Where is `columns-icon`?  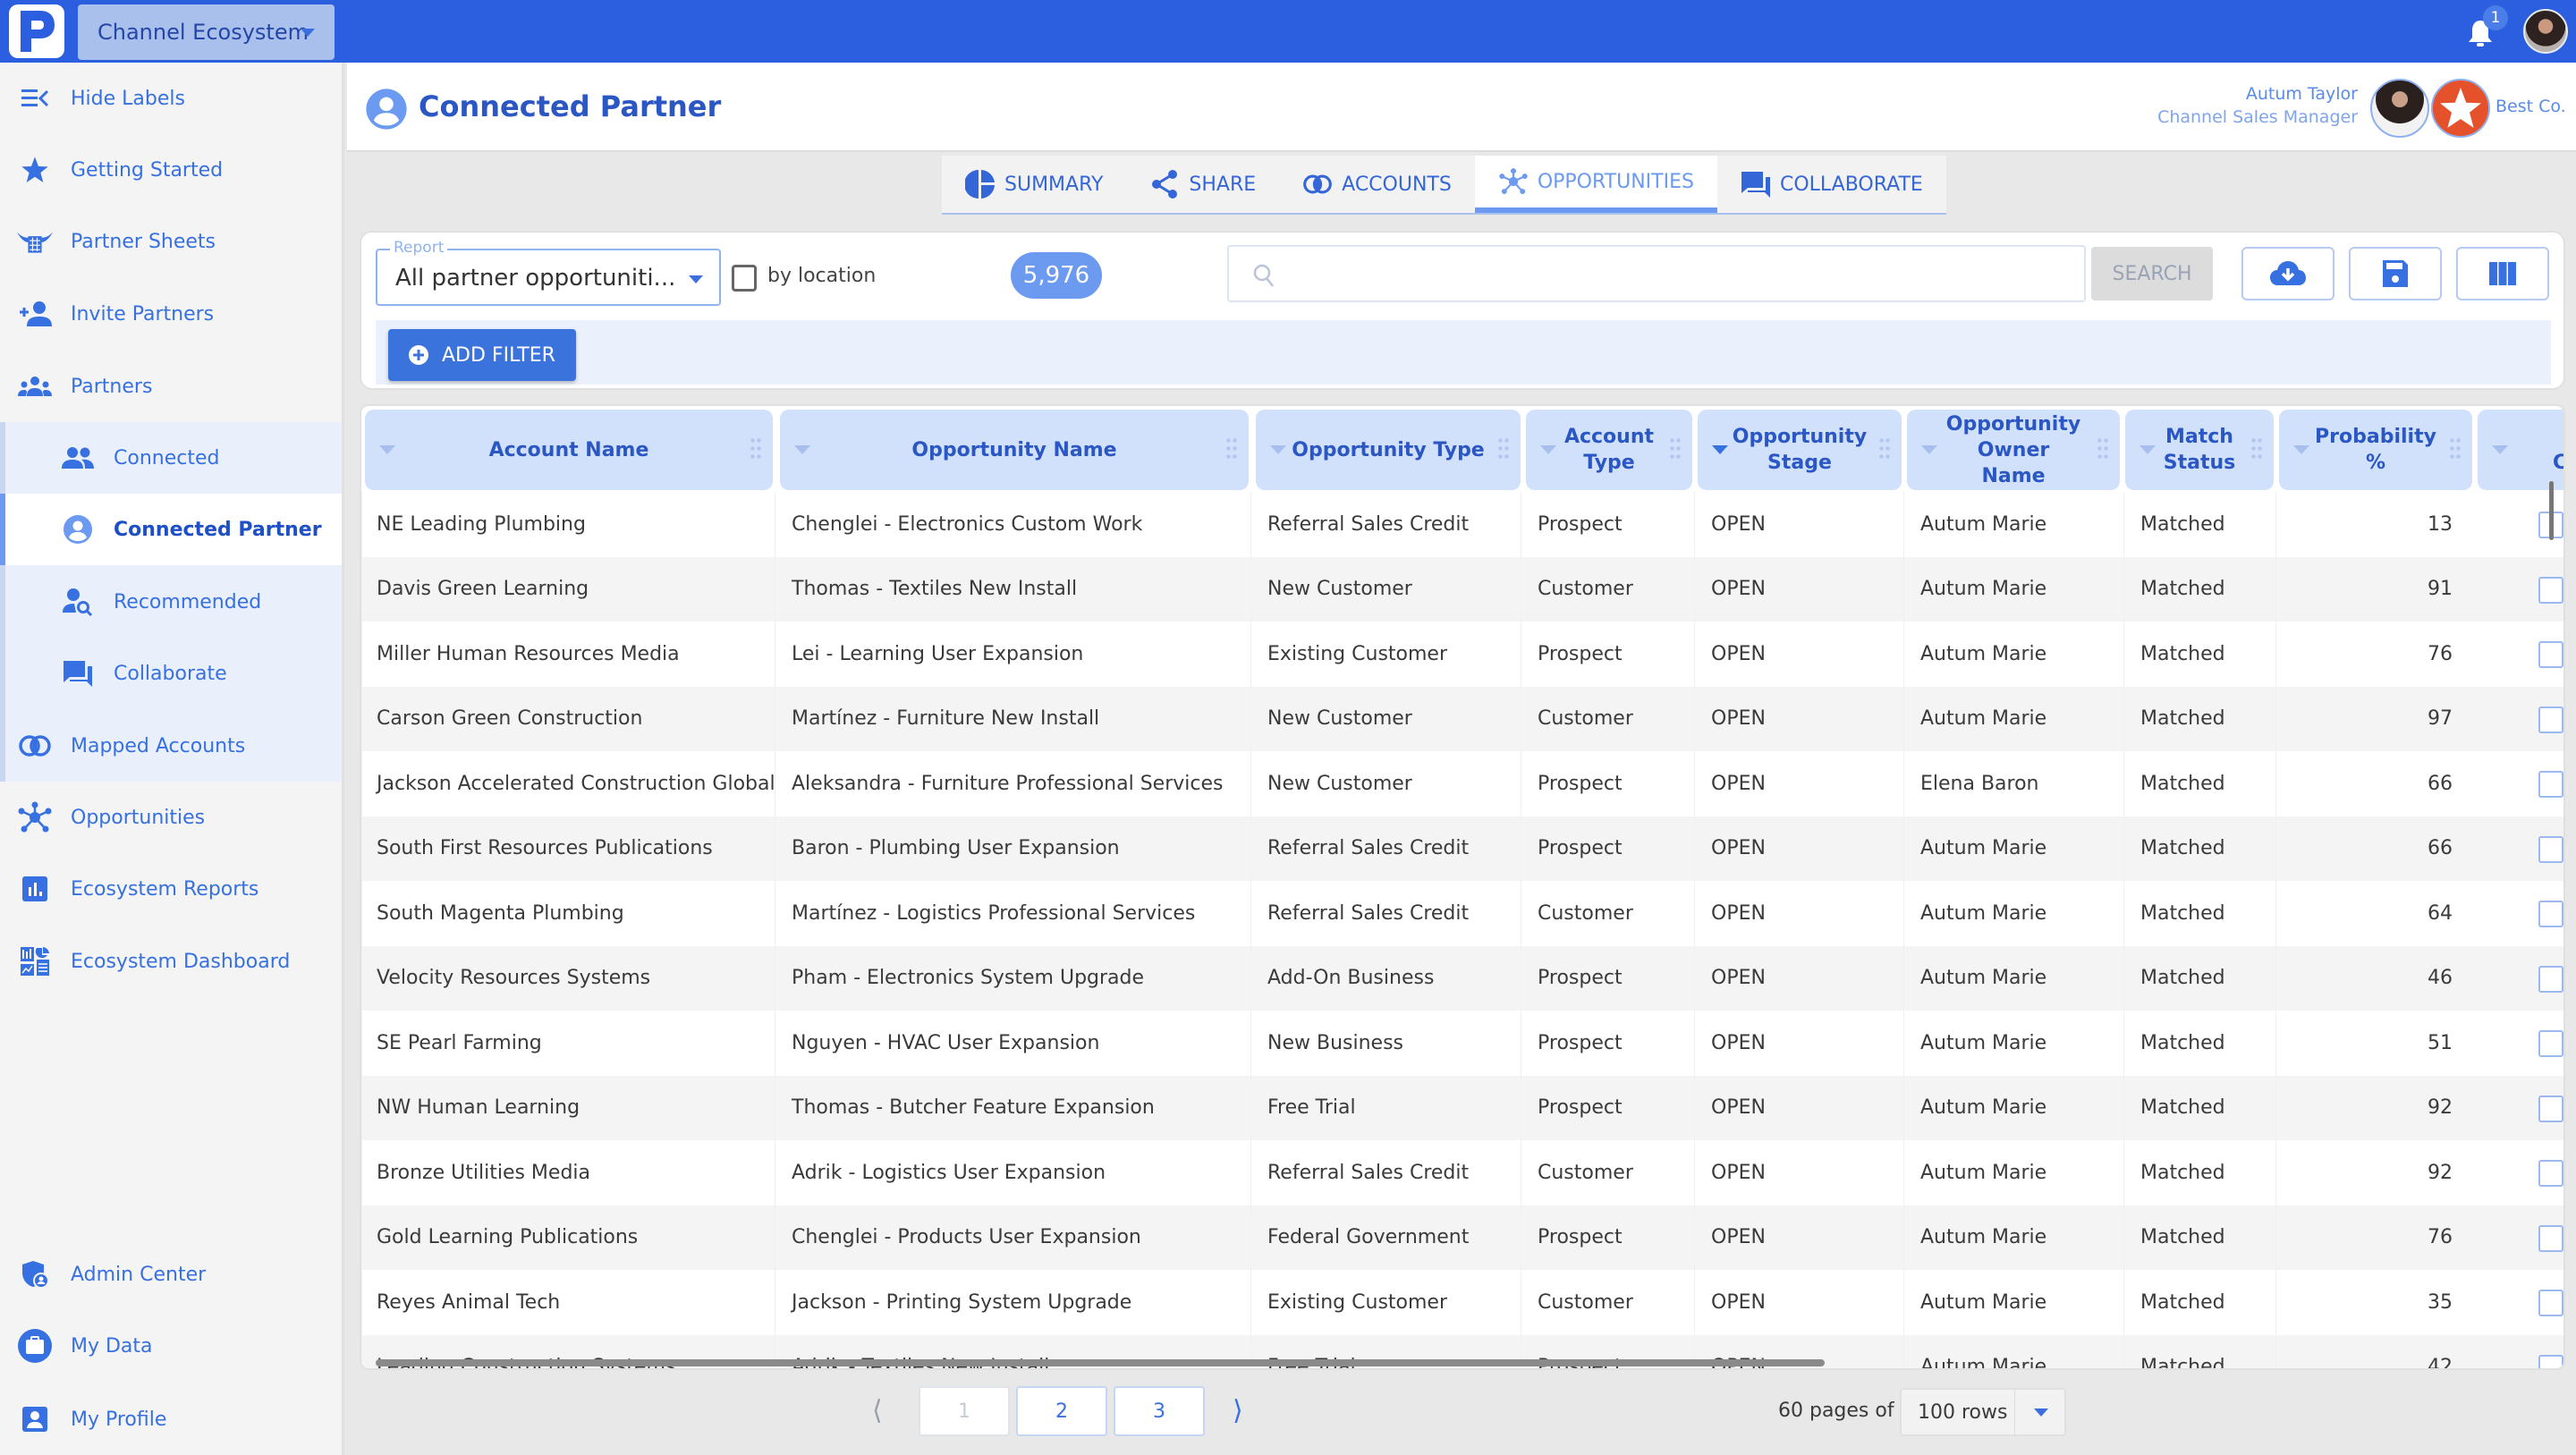 columns-icon is located at coordinates (2502, 273).